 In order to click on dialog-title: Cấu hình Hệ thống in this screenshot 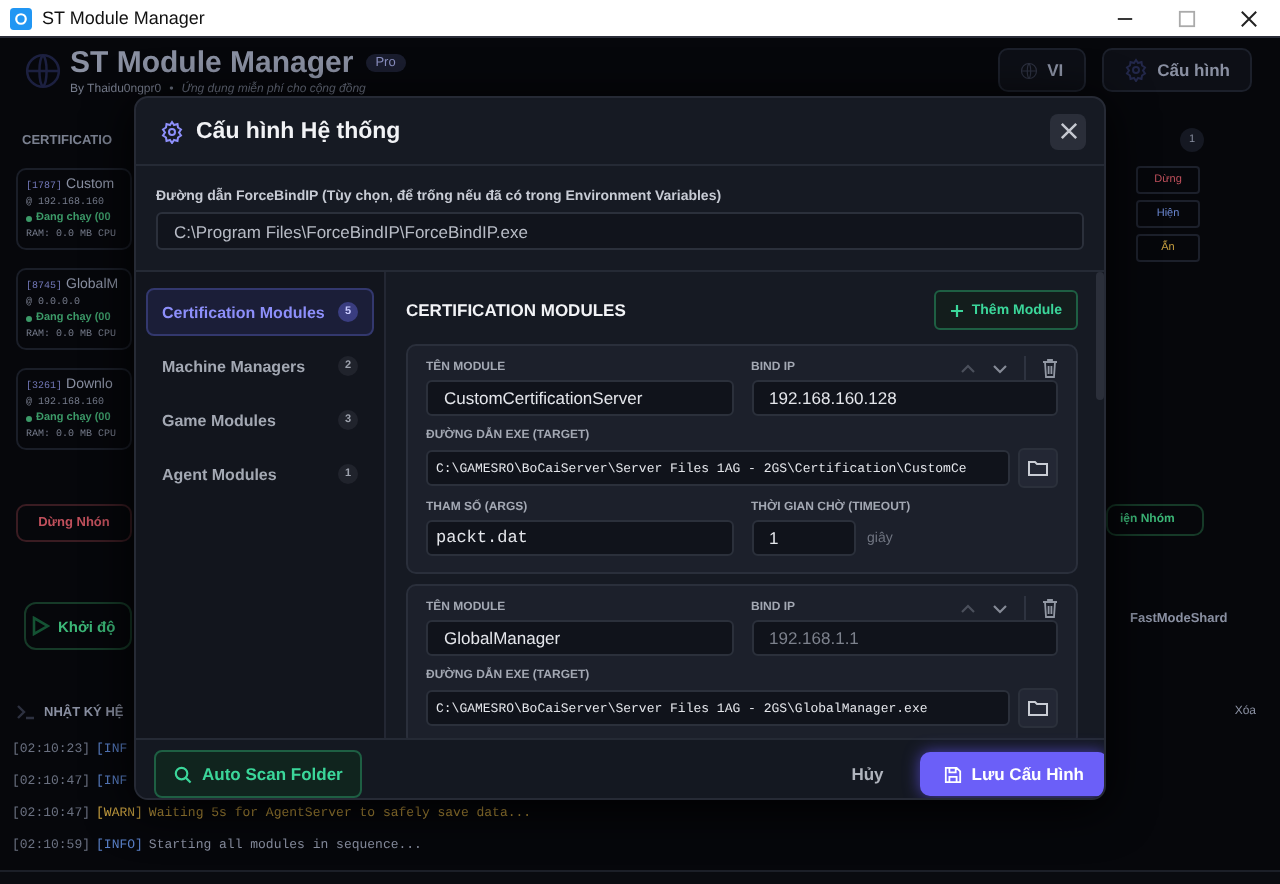, I will do `click(299, 131)`.